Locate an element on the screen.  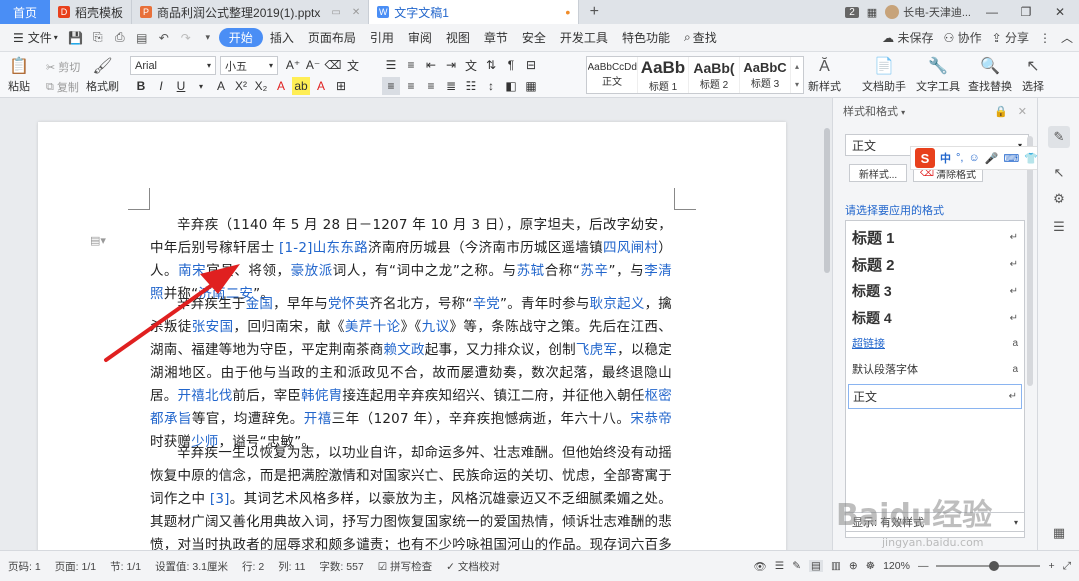
style-item-default-font: 默认段落字体 a is located at coordinates (935, 369).